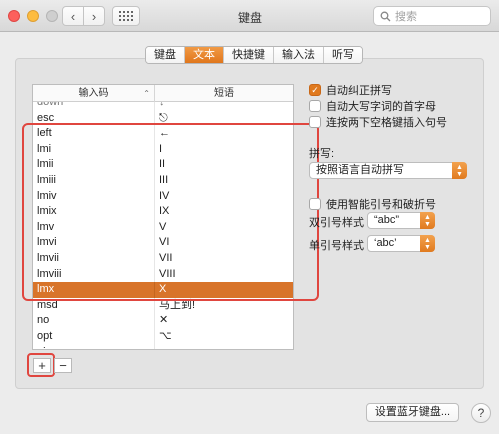 The width and height of the screenshot is (499, 434). Describe the element at coordinates (401, 220) in the screenshot. I see `double-quote-popup: “abc” ▲ ▼` at that location.